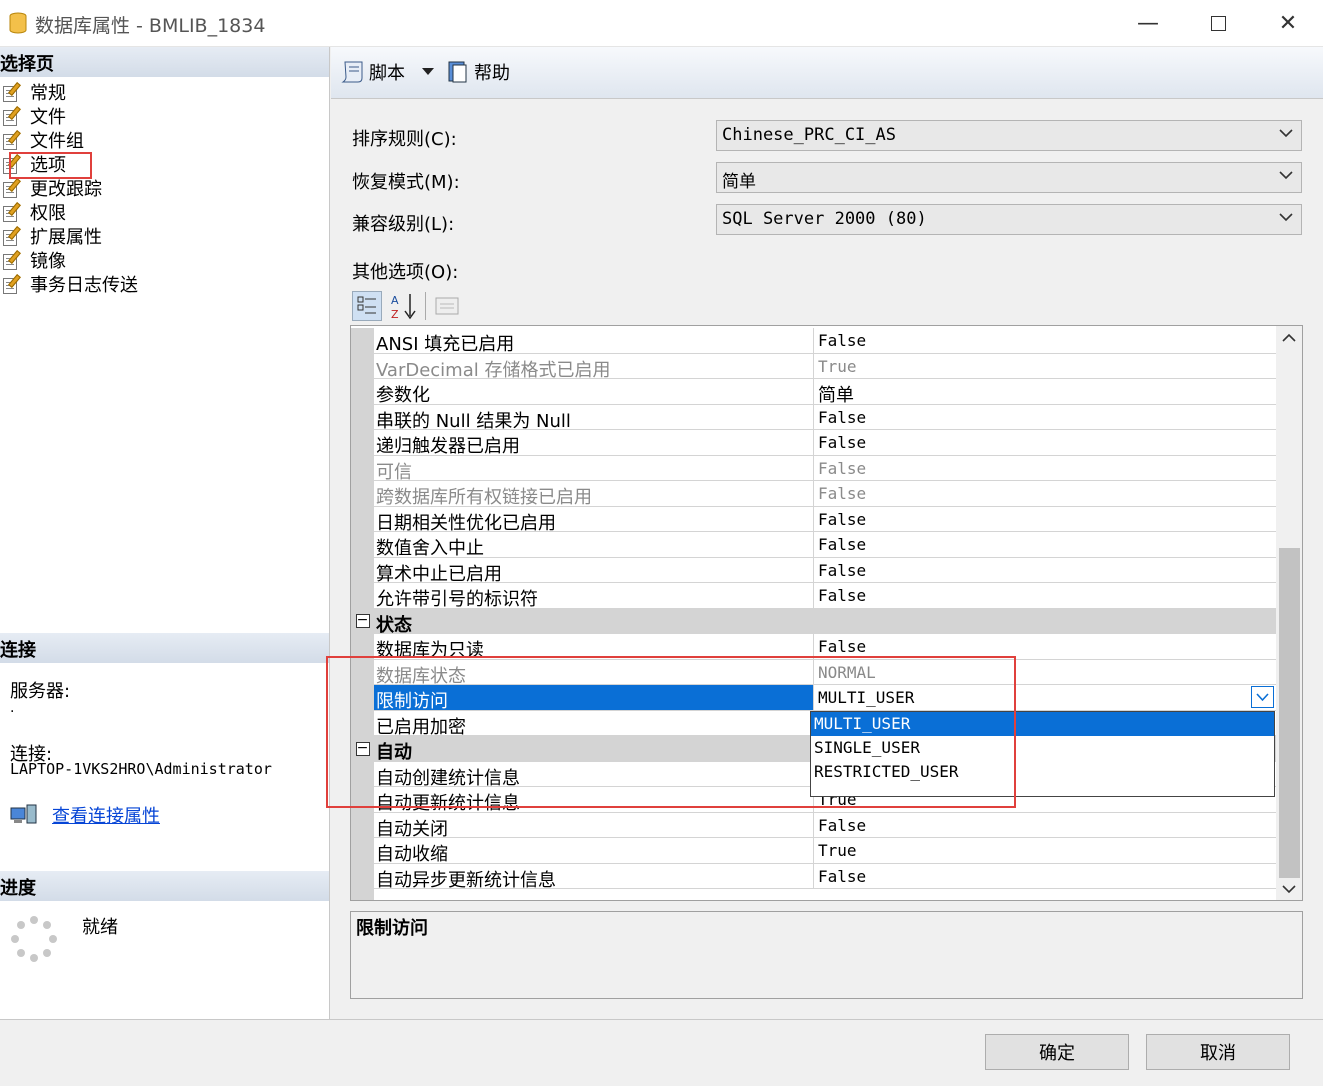 The image size is (1323, 1086). I want to click on page-item-mirroring: 镜像, so click(34, 260).